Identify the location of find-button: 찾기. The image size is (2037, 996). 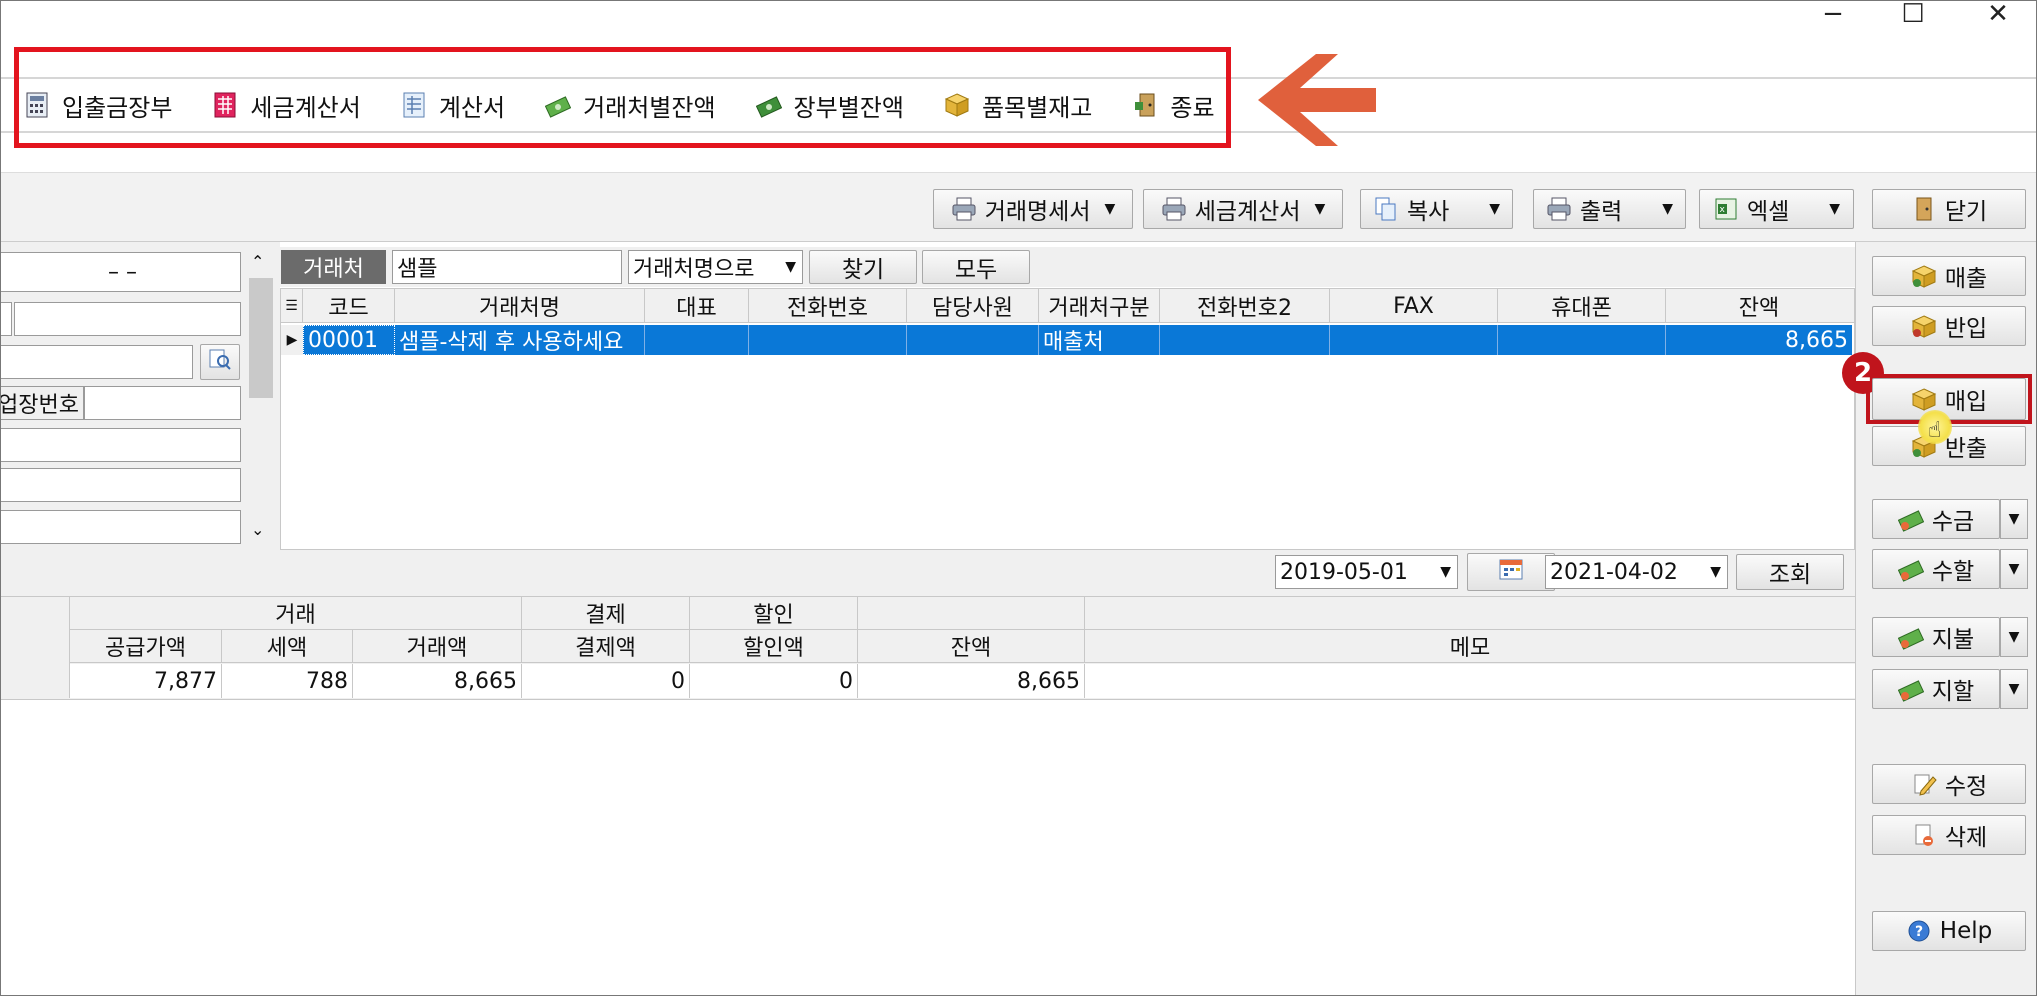
(863, 267).